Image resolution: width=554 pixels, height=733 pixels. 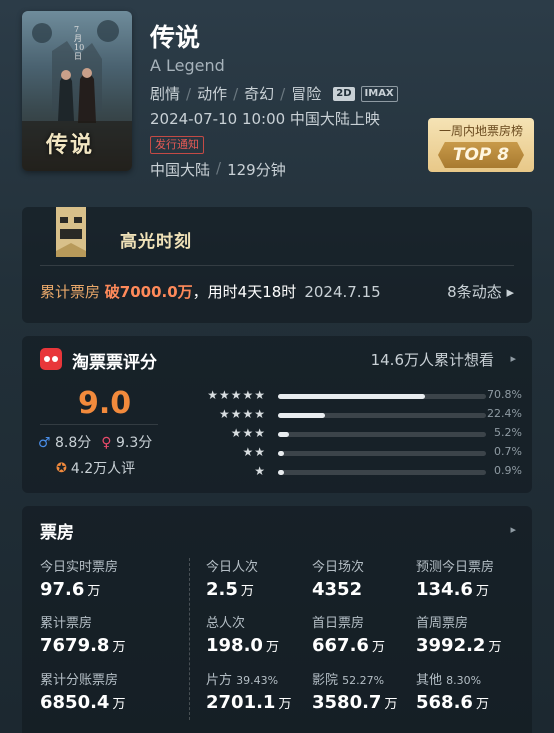 I want to click on format-imax-badge: IMAX, so click(x=379, y=93).